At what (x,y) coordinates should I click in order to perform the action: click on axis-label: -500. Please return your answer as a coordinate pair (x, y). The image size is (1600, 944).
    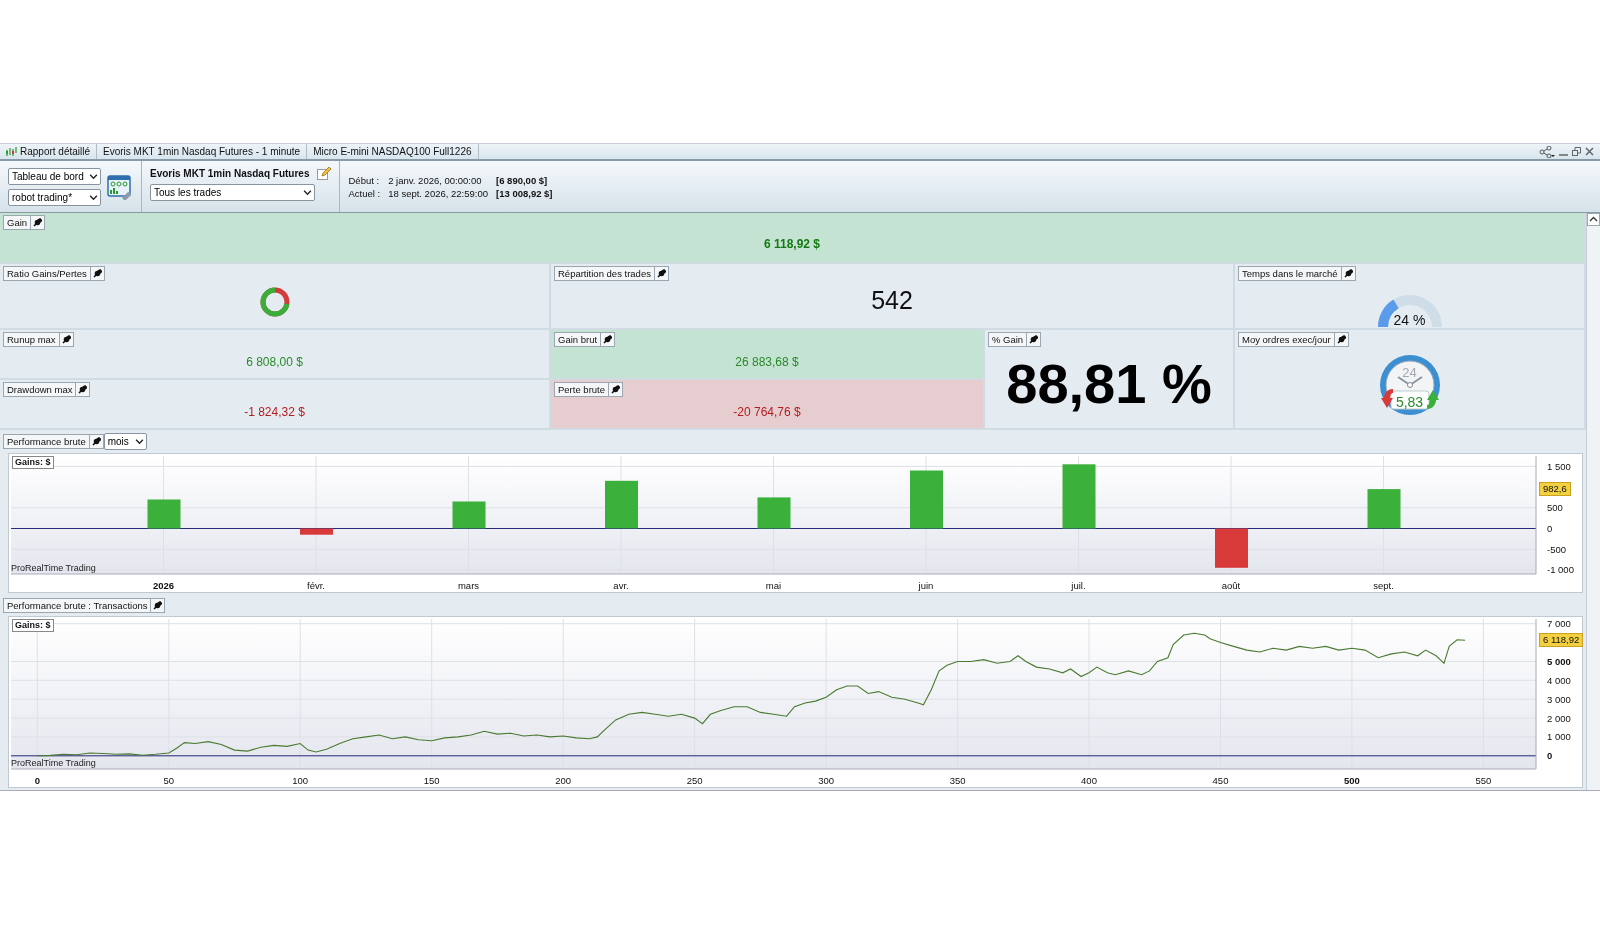
    Looking at the image, I should click on (1556, 549).